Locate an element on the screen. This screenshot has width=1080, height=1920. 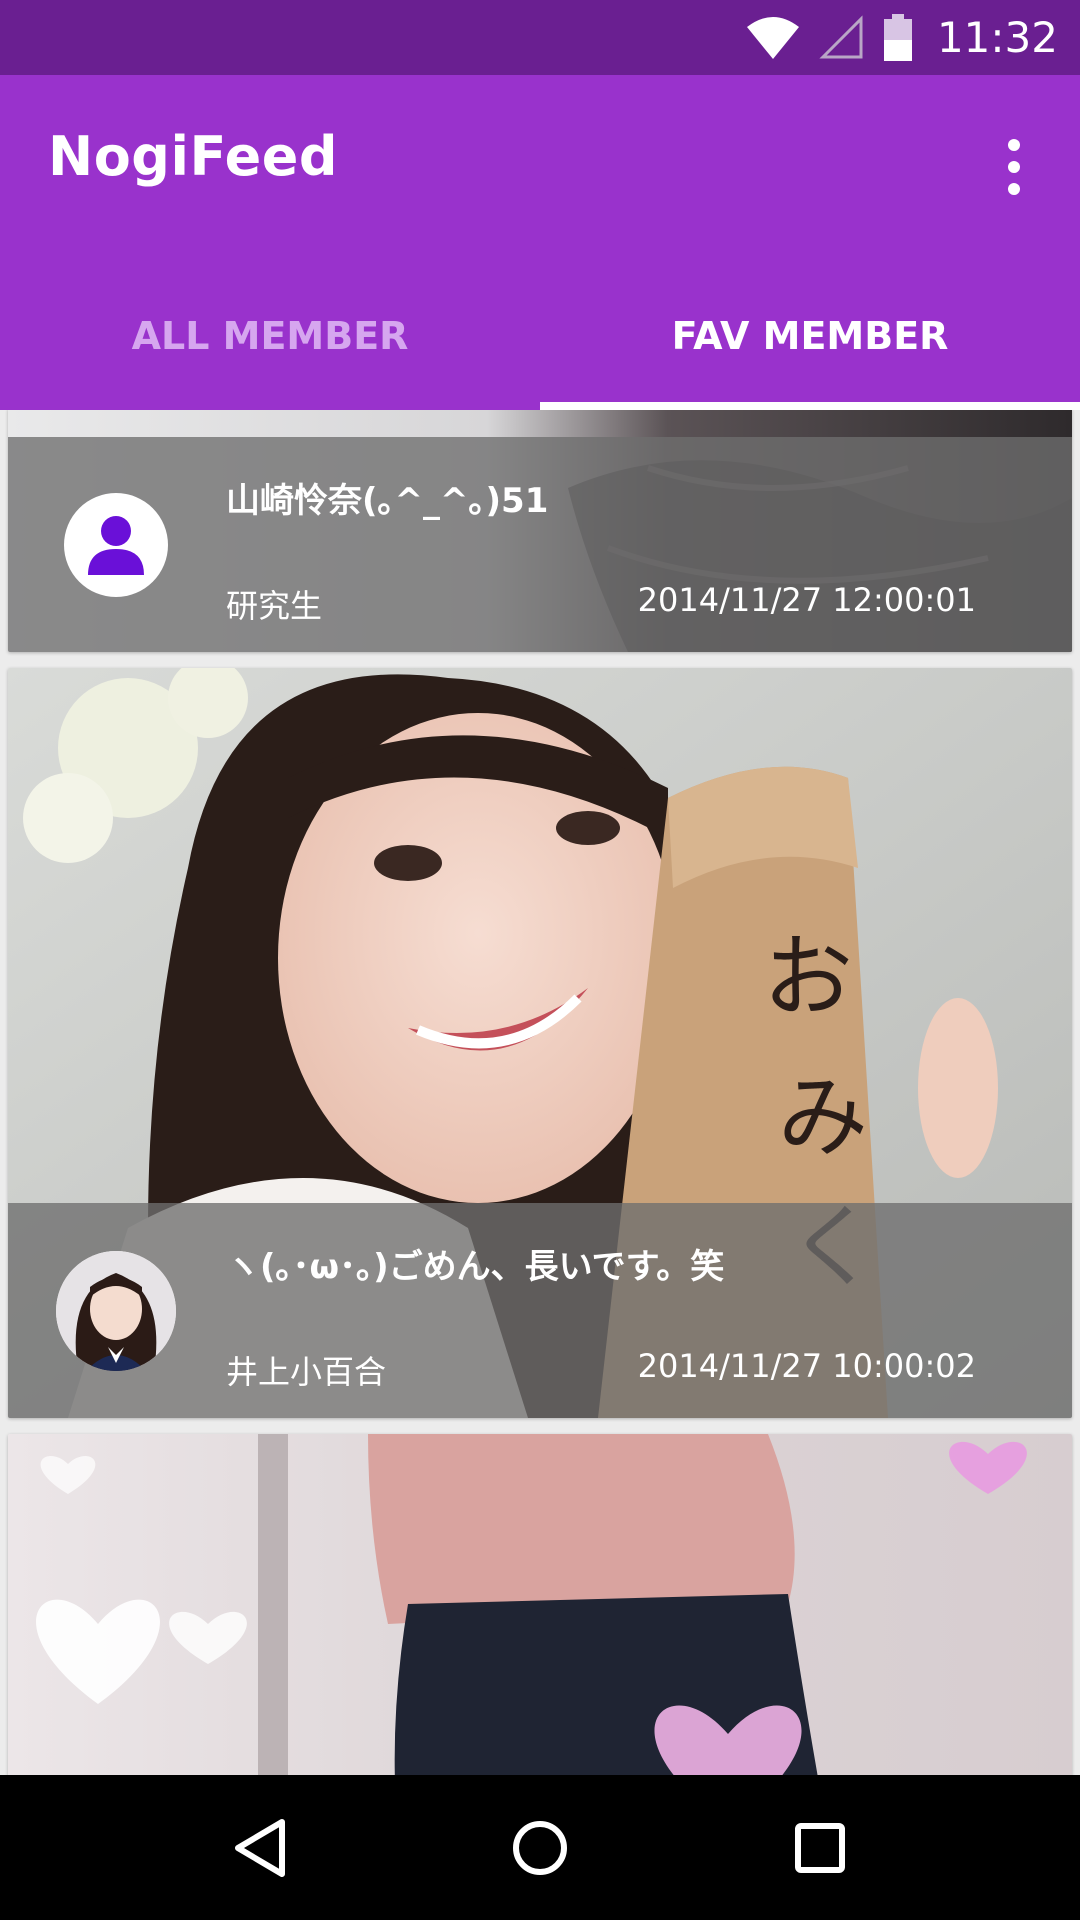
navigation-bar is located at coordinates (540, 1847).